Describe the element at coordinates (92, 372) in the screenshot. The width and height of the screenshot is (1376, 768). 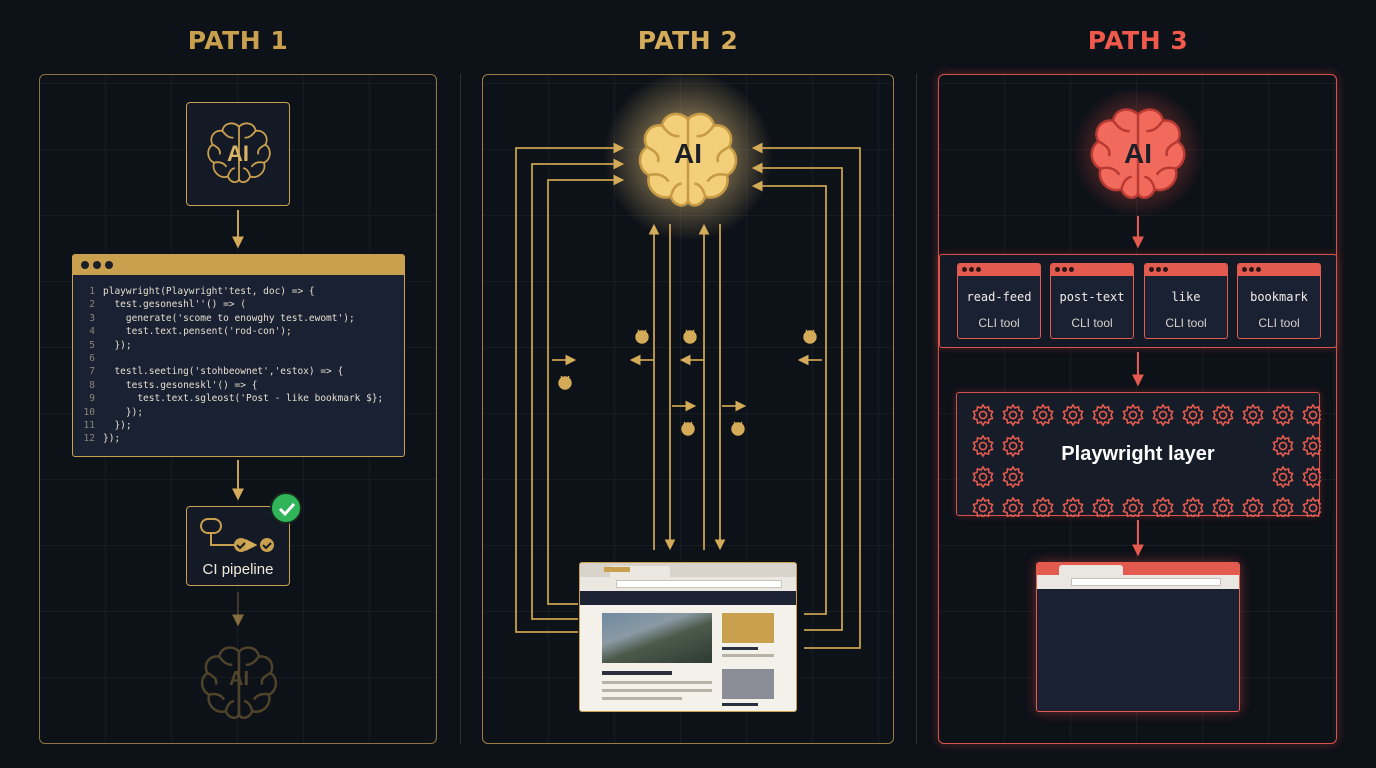
I see `line-number: 7` at that location.